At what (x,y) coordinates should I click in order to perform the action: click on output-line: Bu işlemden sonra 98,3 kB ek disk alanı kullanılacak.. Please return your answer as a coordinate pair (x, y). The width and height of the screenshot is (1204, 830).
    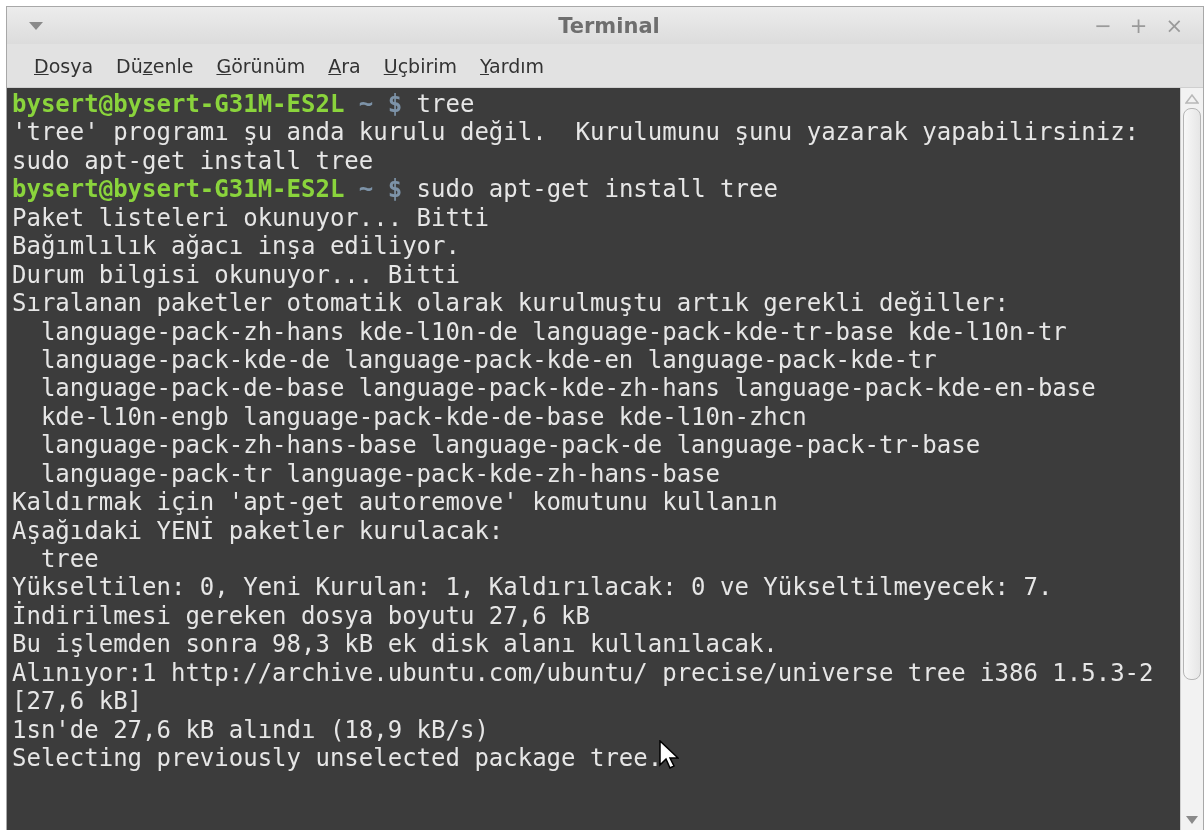
    Looking at the image, I should click on (395, 644).